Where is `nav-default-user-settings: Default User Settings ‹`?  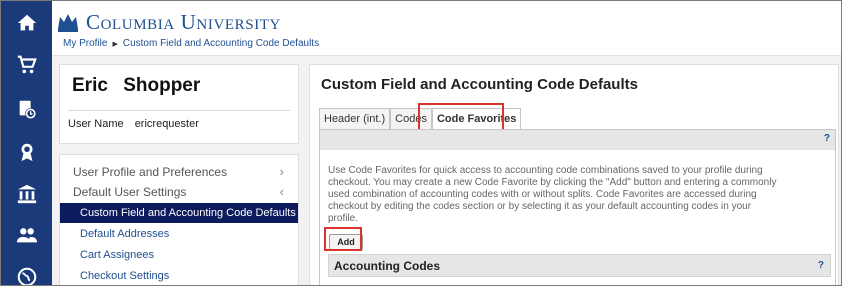 nav-default-user-settings: Default User Settings ‹ is located at coordinates (179, 192).